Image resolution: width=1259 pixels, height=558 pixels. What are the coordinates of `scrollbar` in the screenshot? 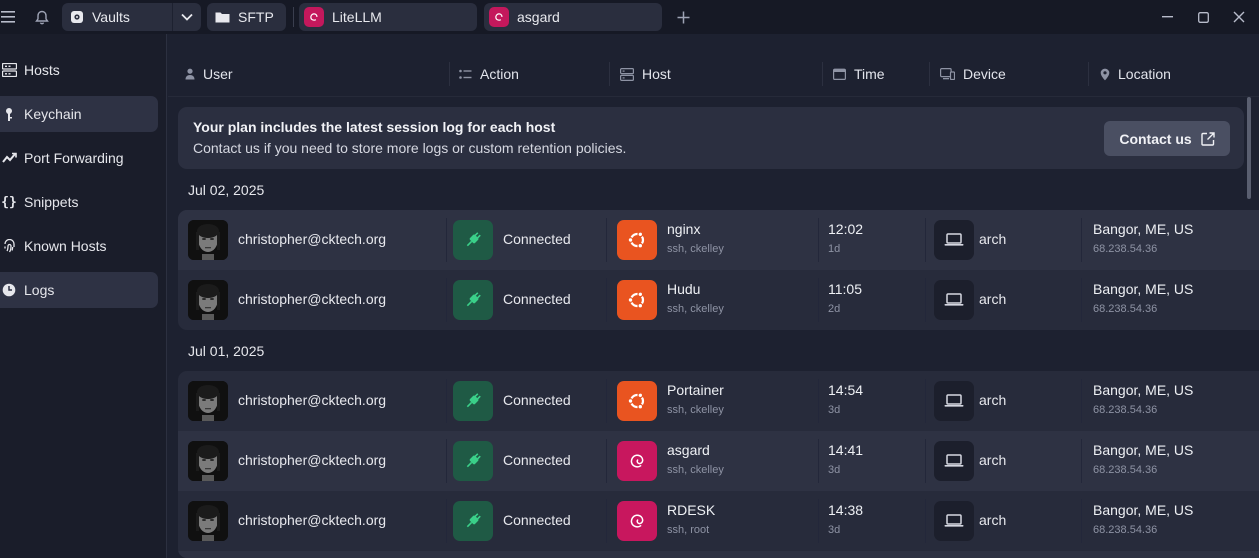 It's located at (1249, 148).